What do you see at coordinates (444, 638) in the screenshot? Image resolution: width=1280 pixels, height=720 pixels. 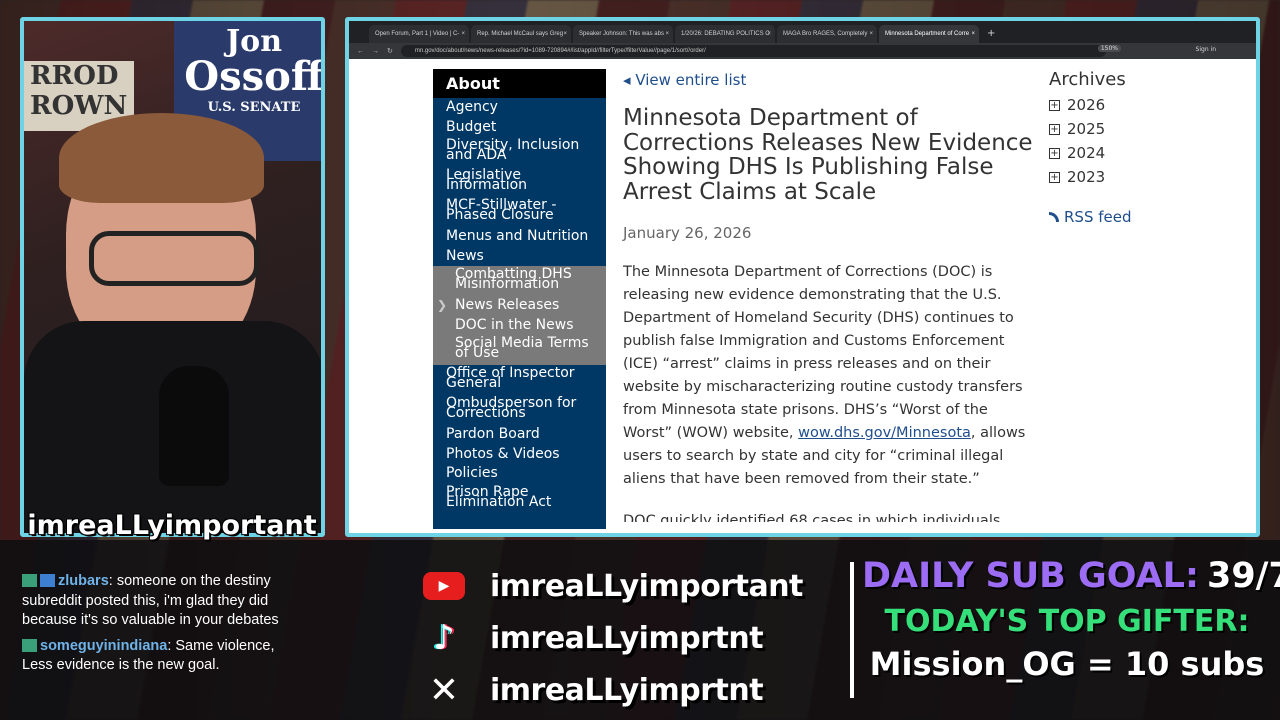 I see `tiktok-icon: ♪` at bounding box center [444, 638].